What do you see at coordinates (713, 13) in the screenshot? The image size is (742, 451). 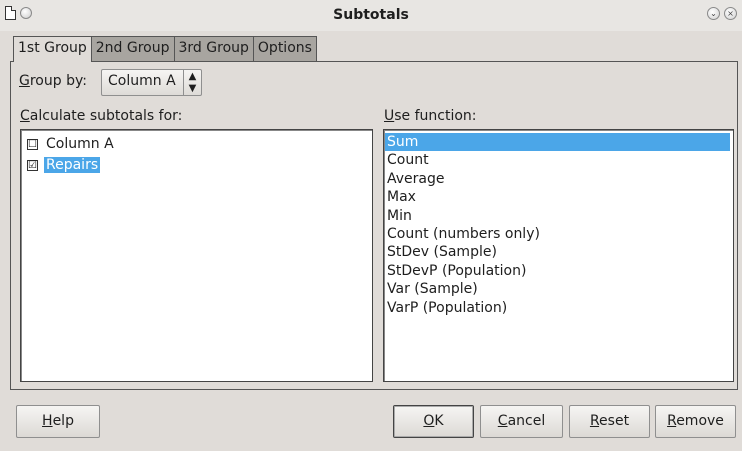 I see `chevron-down-icon: ⌄` at bounding box center [713, 13].